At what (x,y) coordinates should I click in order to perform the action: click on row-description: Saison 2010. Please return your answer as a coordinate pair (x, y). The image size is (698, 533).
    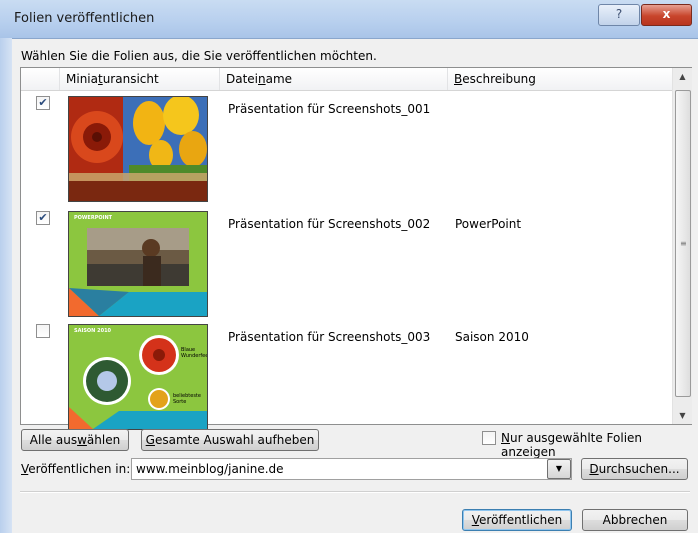
    Looking at the image, I should click on (492, 337).